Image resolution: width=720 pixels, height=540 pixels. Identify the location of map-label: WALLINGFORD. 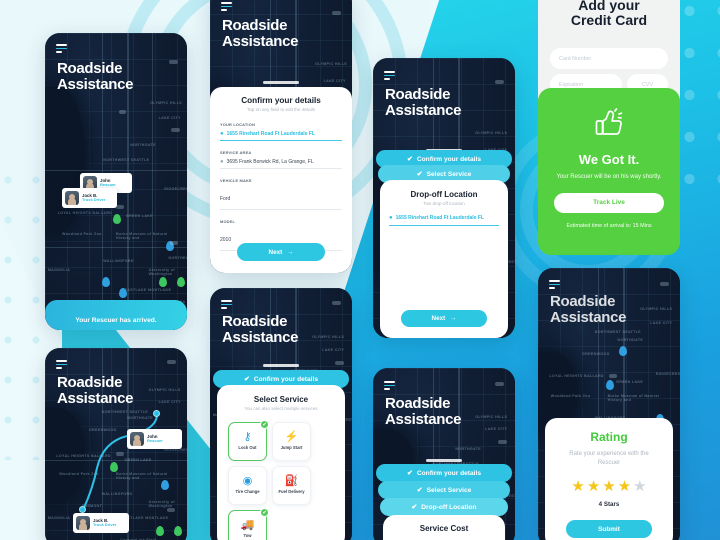
(118, 260).